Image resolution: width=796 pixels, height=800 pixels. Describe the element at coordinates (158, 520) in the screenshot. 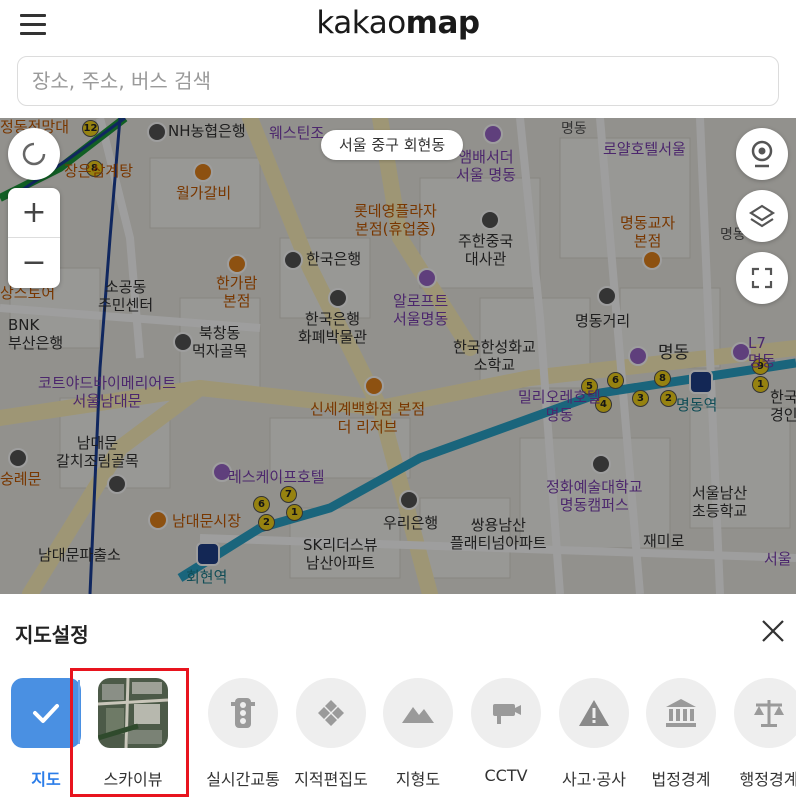

I see `market-icon` at that location.